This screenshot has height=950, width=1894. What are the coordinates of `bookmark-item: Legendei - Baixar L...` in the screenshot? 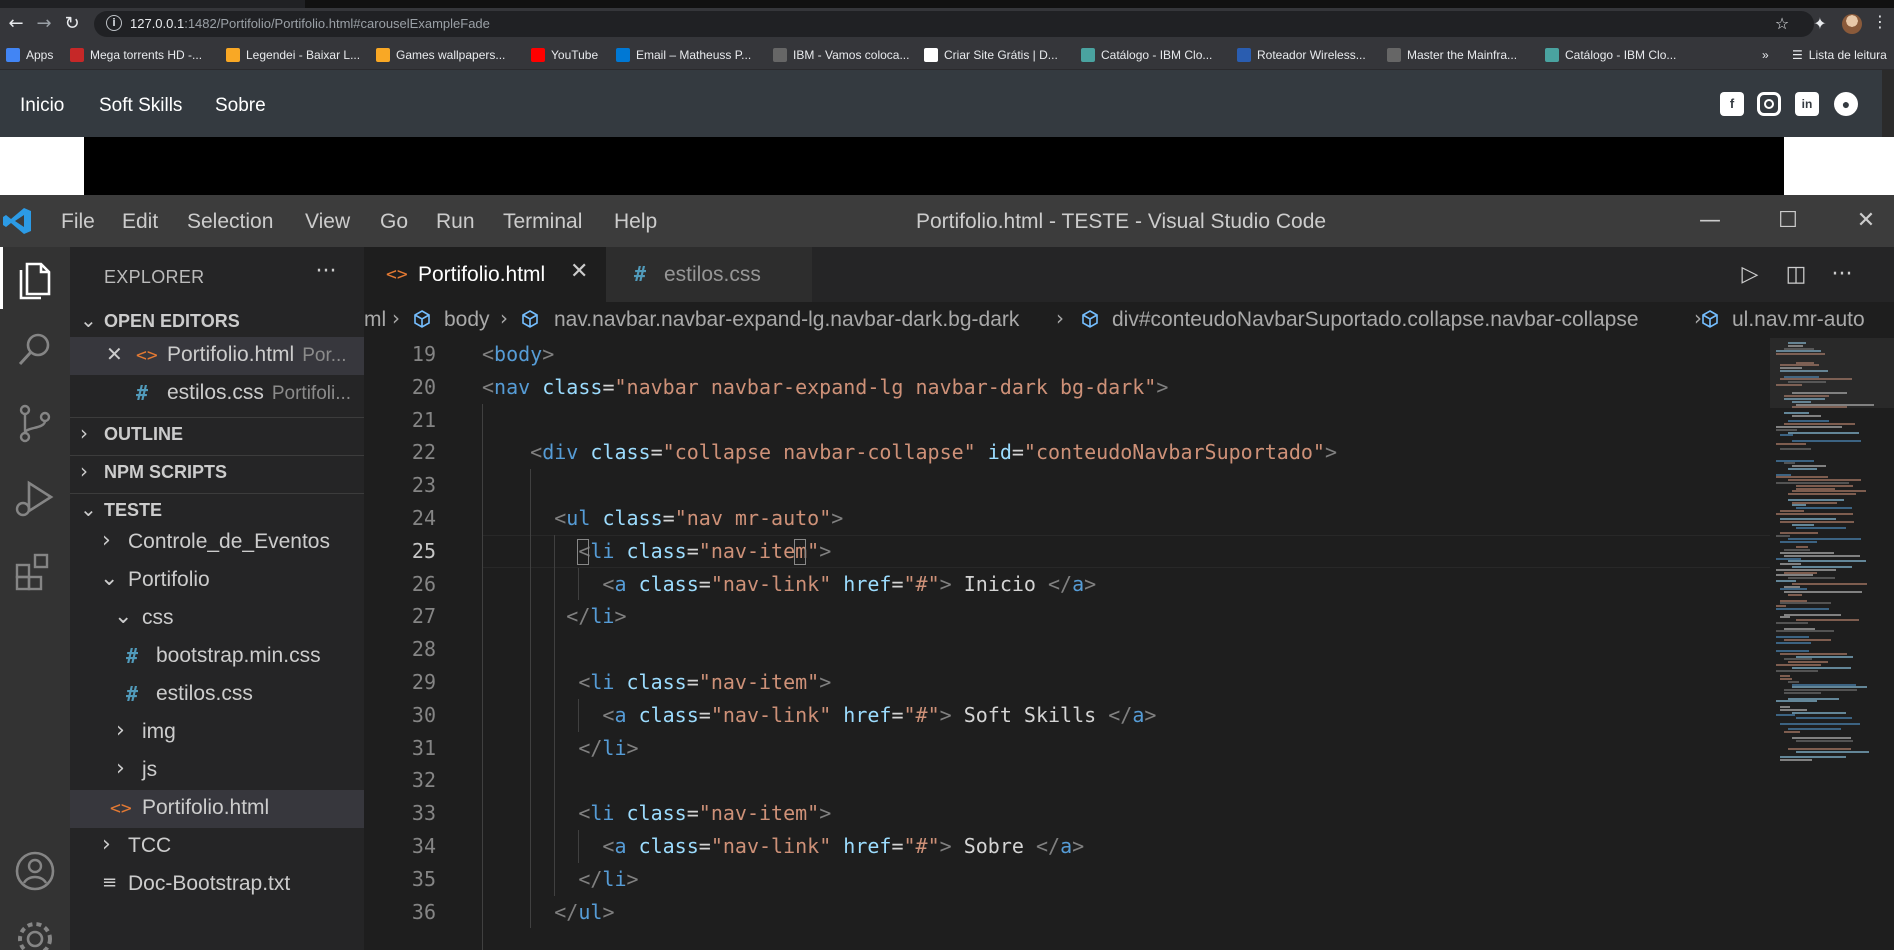 It's located at (293, 55).